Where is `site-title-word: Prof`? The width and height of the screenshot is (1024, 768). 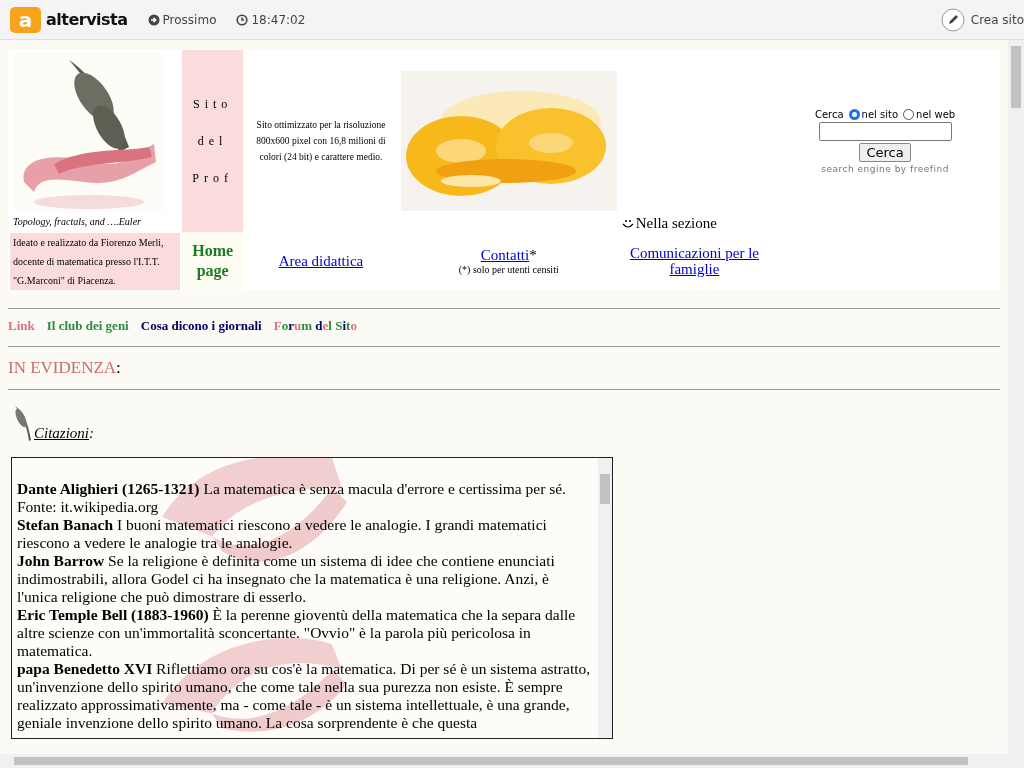 site-title-word: Prof is located at coordinates (212, 178).